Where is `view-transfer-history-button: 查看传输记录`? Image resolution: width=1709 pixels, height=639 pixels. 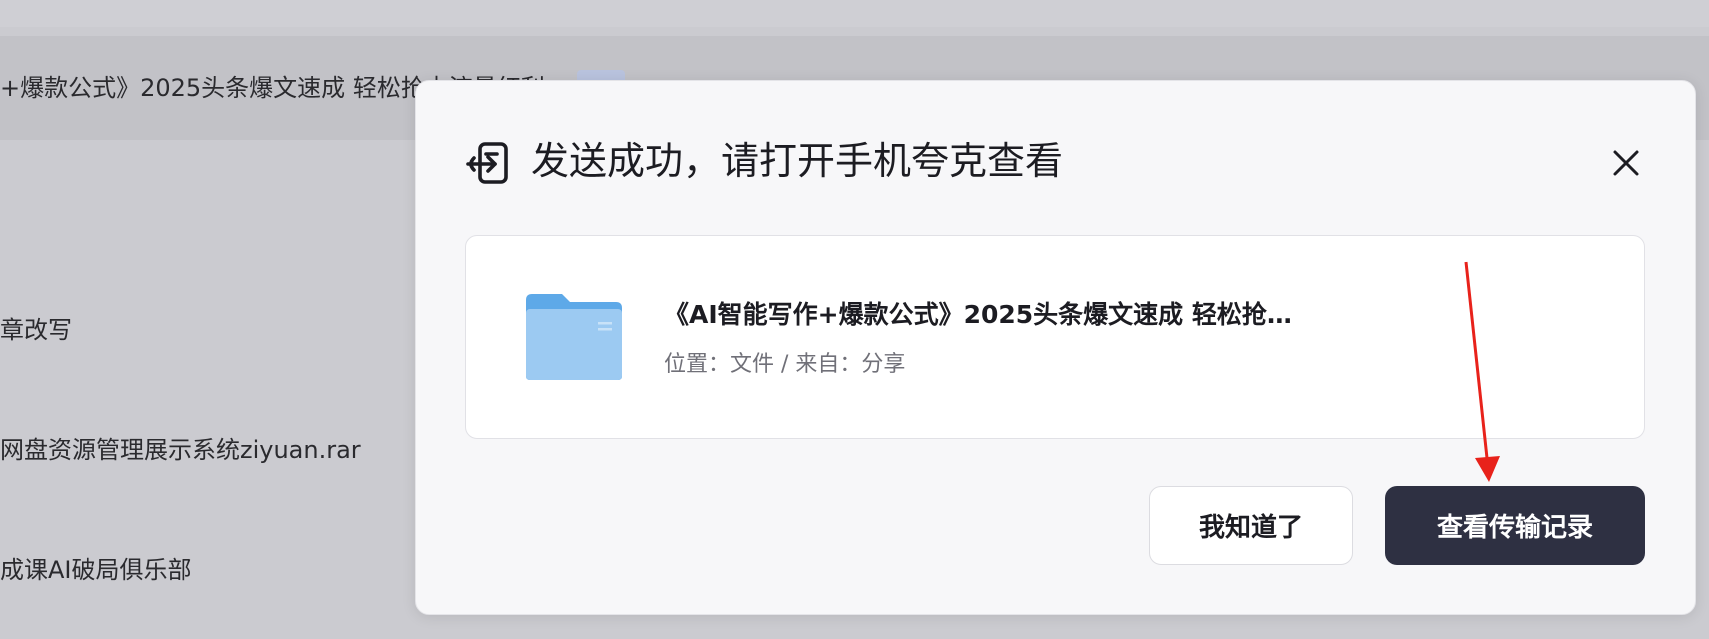 view-transfer-history-button: 查看传输记录 is located at coordinates (1515, 525).